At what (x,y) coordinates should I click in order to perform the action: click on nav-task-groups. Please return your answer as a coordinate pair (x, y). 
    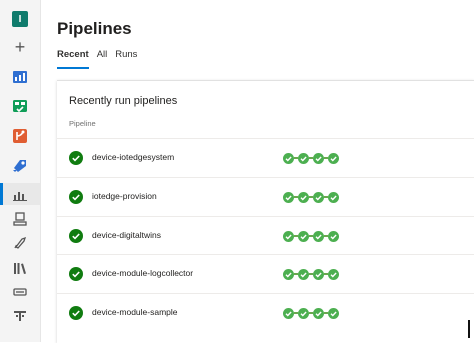
    Looking at the image, I should click on (20, 292).